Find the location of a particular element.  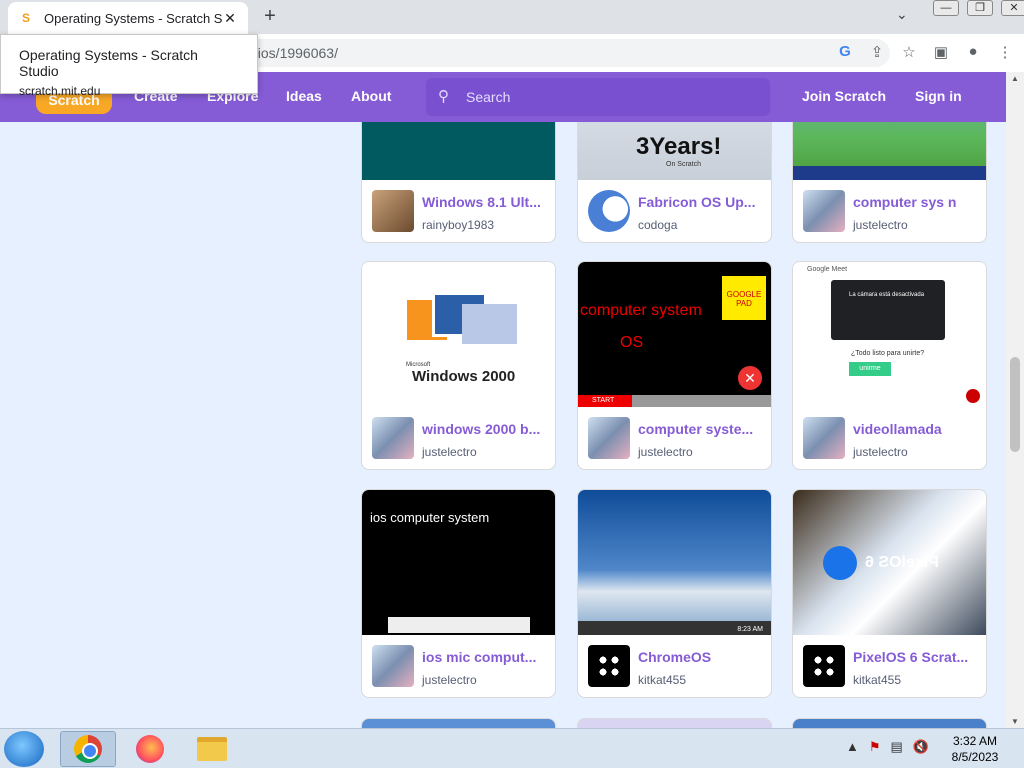

maximize-icon: ❐ is located at coordinates (980, 8).